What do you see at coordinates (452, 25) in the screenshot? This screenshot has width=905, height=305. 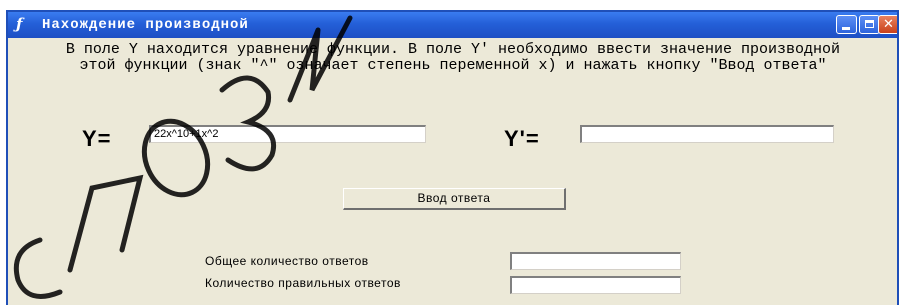 I see `title-bar: ƒ Нахождение производной ✕` at bounding box center [452, 25].